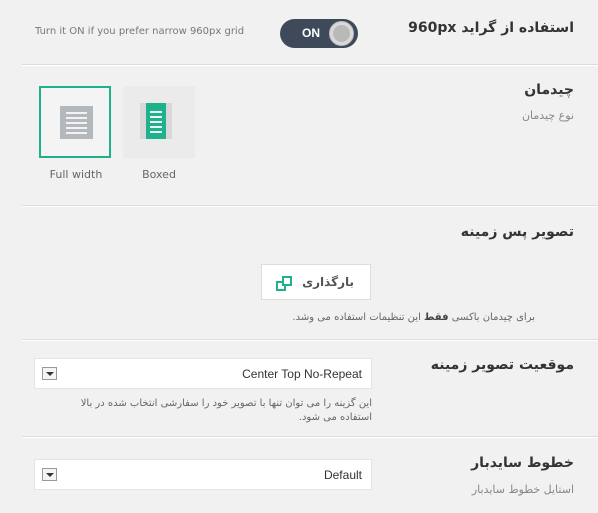  What do you see at coordinates (491, 28) in the screenshot?
I see `grid-setting-title: استفاده از گراید 960px` at bounding box center [491, 28].